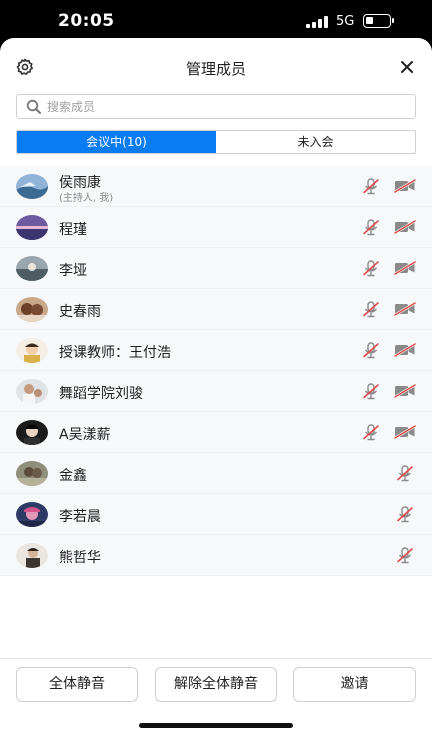 This screenshot has width=432, height=736. What do you see at coordinates (73, 271) in the screenshot?
I see `member-name: 李垭` at bounding box center [73, 271].